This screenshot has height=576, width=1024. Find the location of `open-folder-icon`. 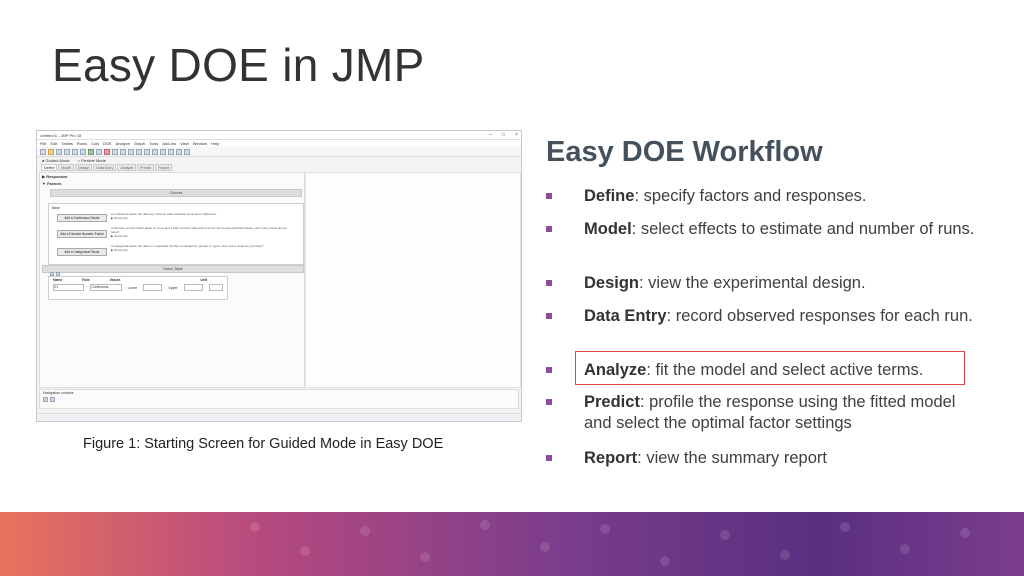

open-folder-icon is located at coordinates (51, 151).